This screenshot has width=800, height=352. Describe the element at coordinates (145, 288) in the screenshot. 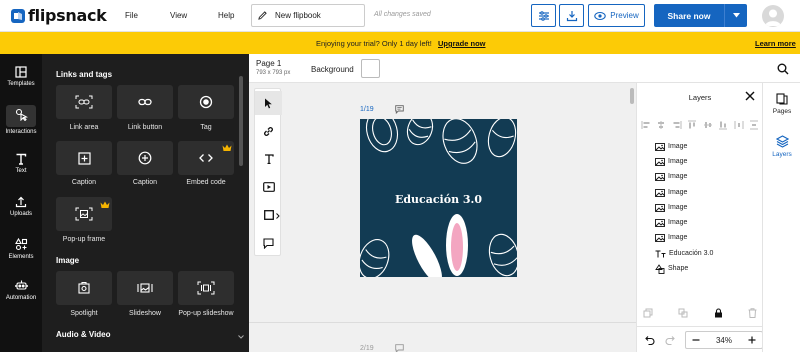

I see `slideshow-tile` at that location.